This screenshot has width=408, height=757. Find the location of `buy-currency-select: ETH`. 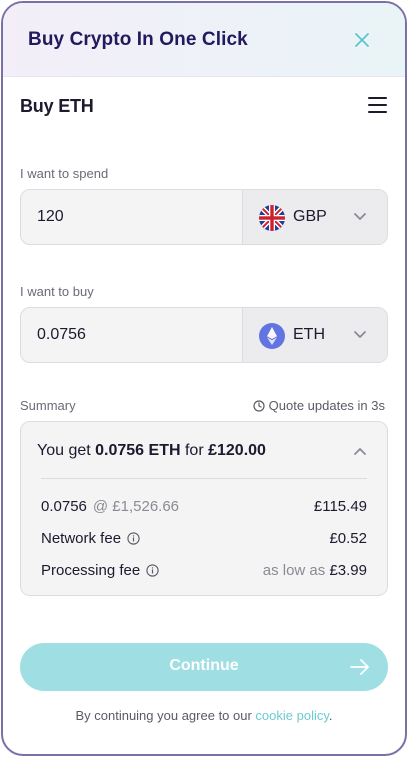

buy-currency-select: ETH is located at coordinates (314, 335).